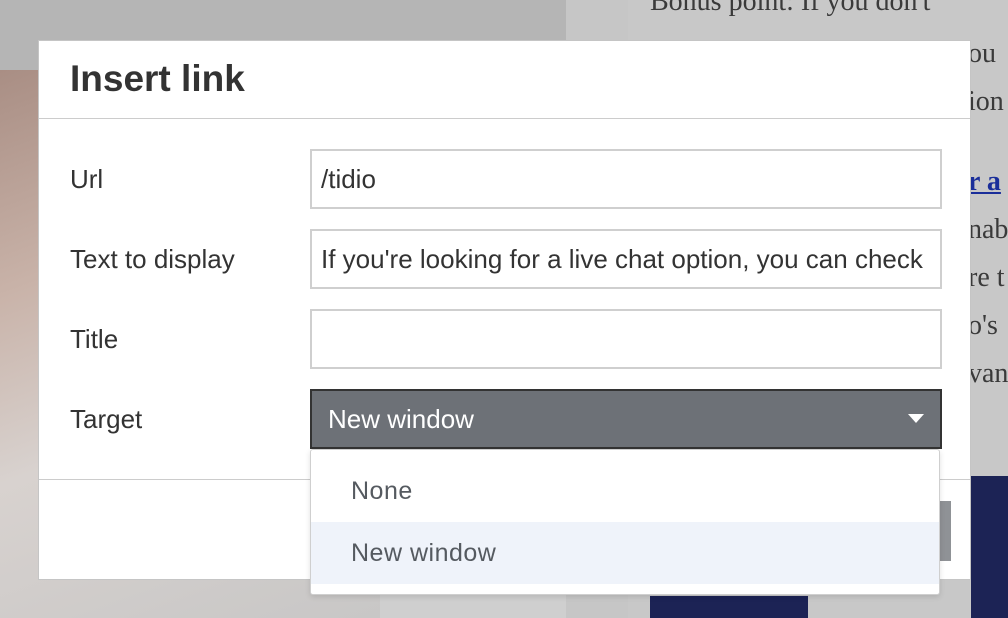  What do you see at coordinates (984, 182) in the screenshot?
I see `background-link: r a` at bounding box center [984, 182].